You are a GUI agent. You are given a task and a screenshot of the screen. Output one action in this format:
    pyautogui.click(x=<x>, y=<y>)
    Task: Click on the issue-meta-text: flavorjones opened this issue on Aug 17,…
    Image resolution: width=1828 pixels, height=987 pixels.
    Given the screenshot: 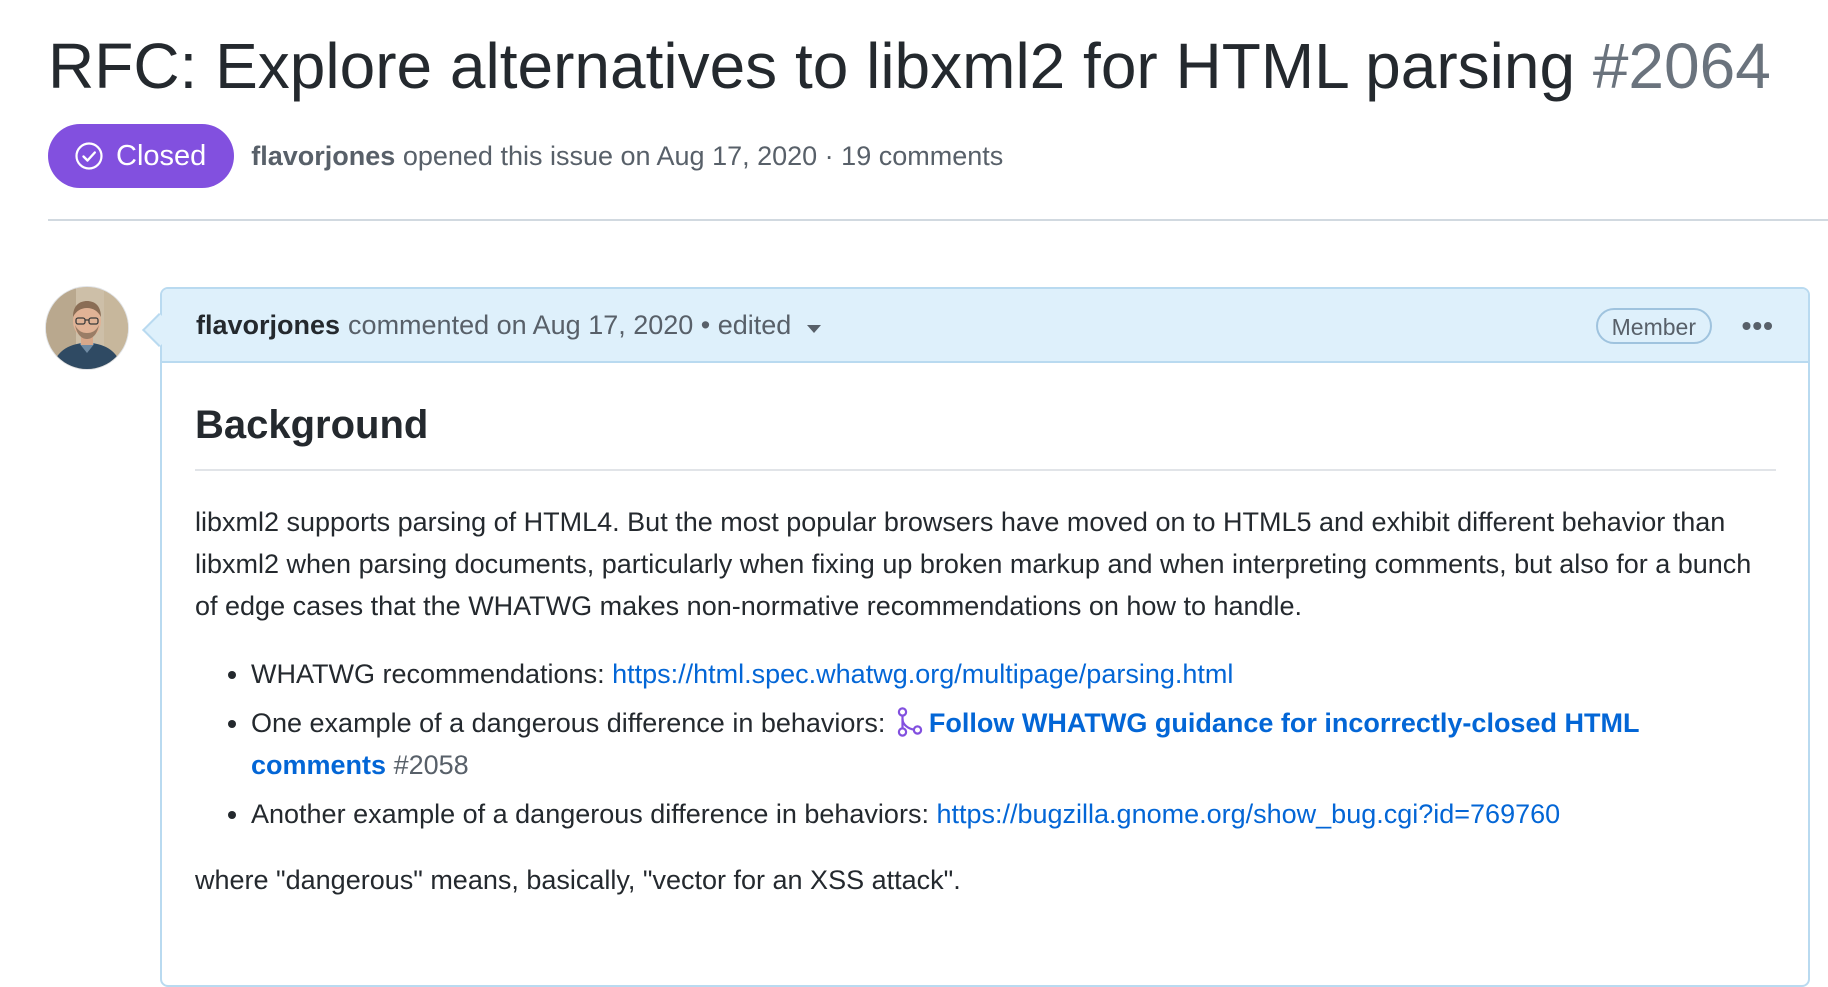 What is the action you would take?
    pyautogui.click(x=627, y=156)
    